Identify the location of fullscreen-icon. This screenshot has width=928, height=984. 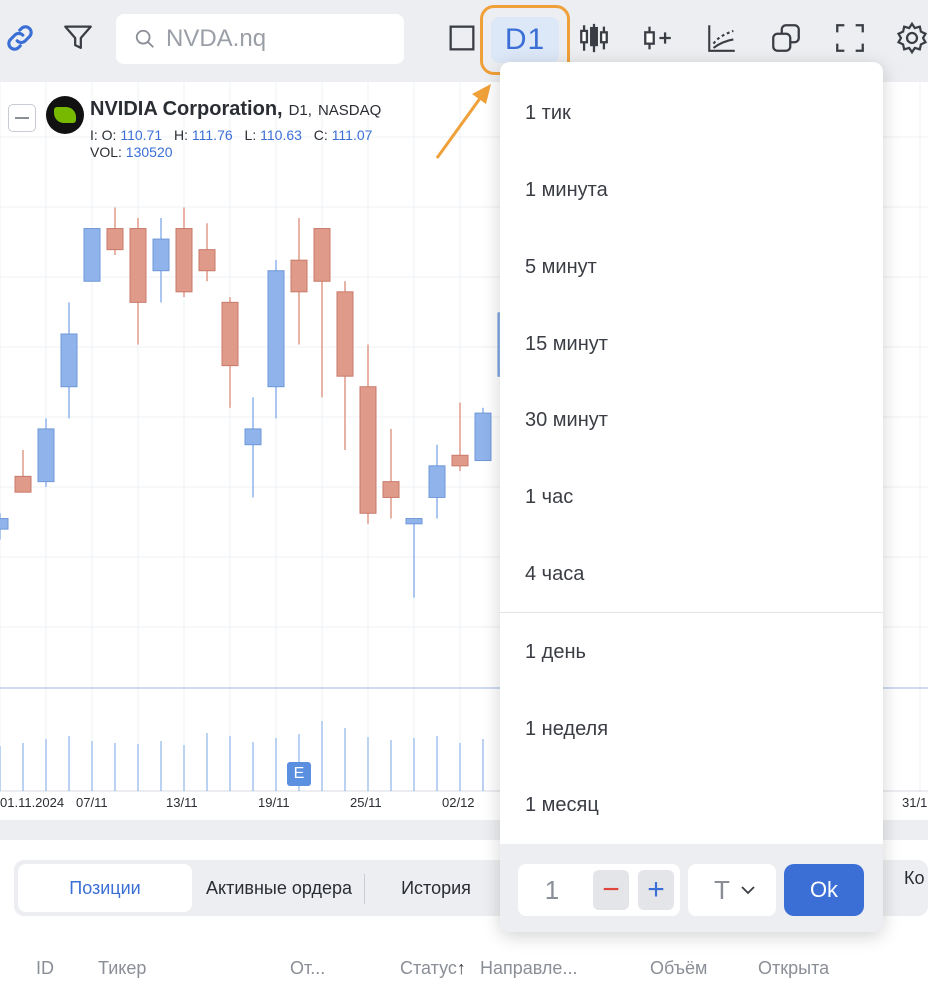
(850, 38).